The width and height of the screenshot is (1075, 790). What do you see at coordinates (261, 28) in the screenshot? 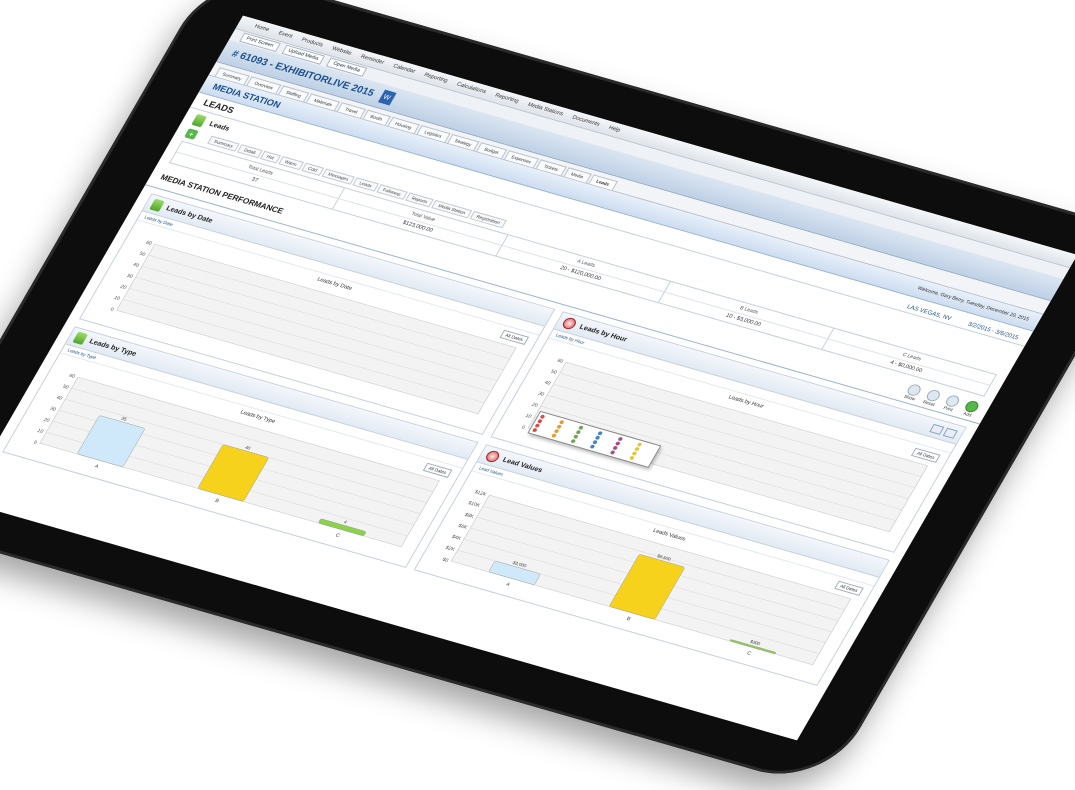
I see `menu-item-0: Home` at bounding box center [261, 28].